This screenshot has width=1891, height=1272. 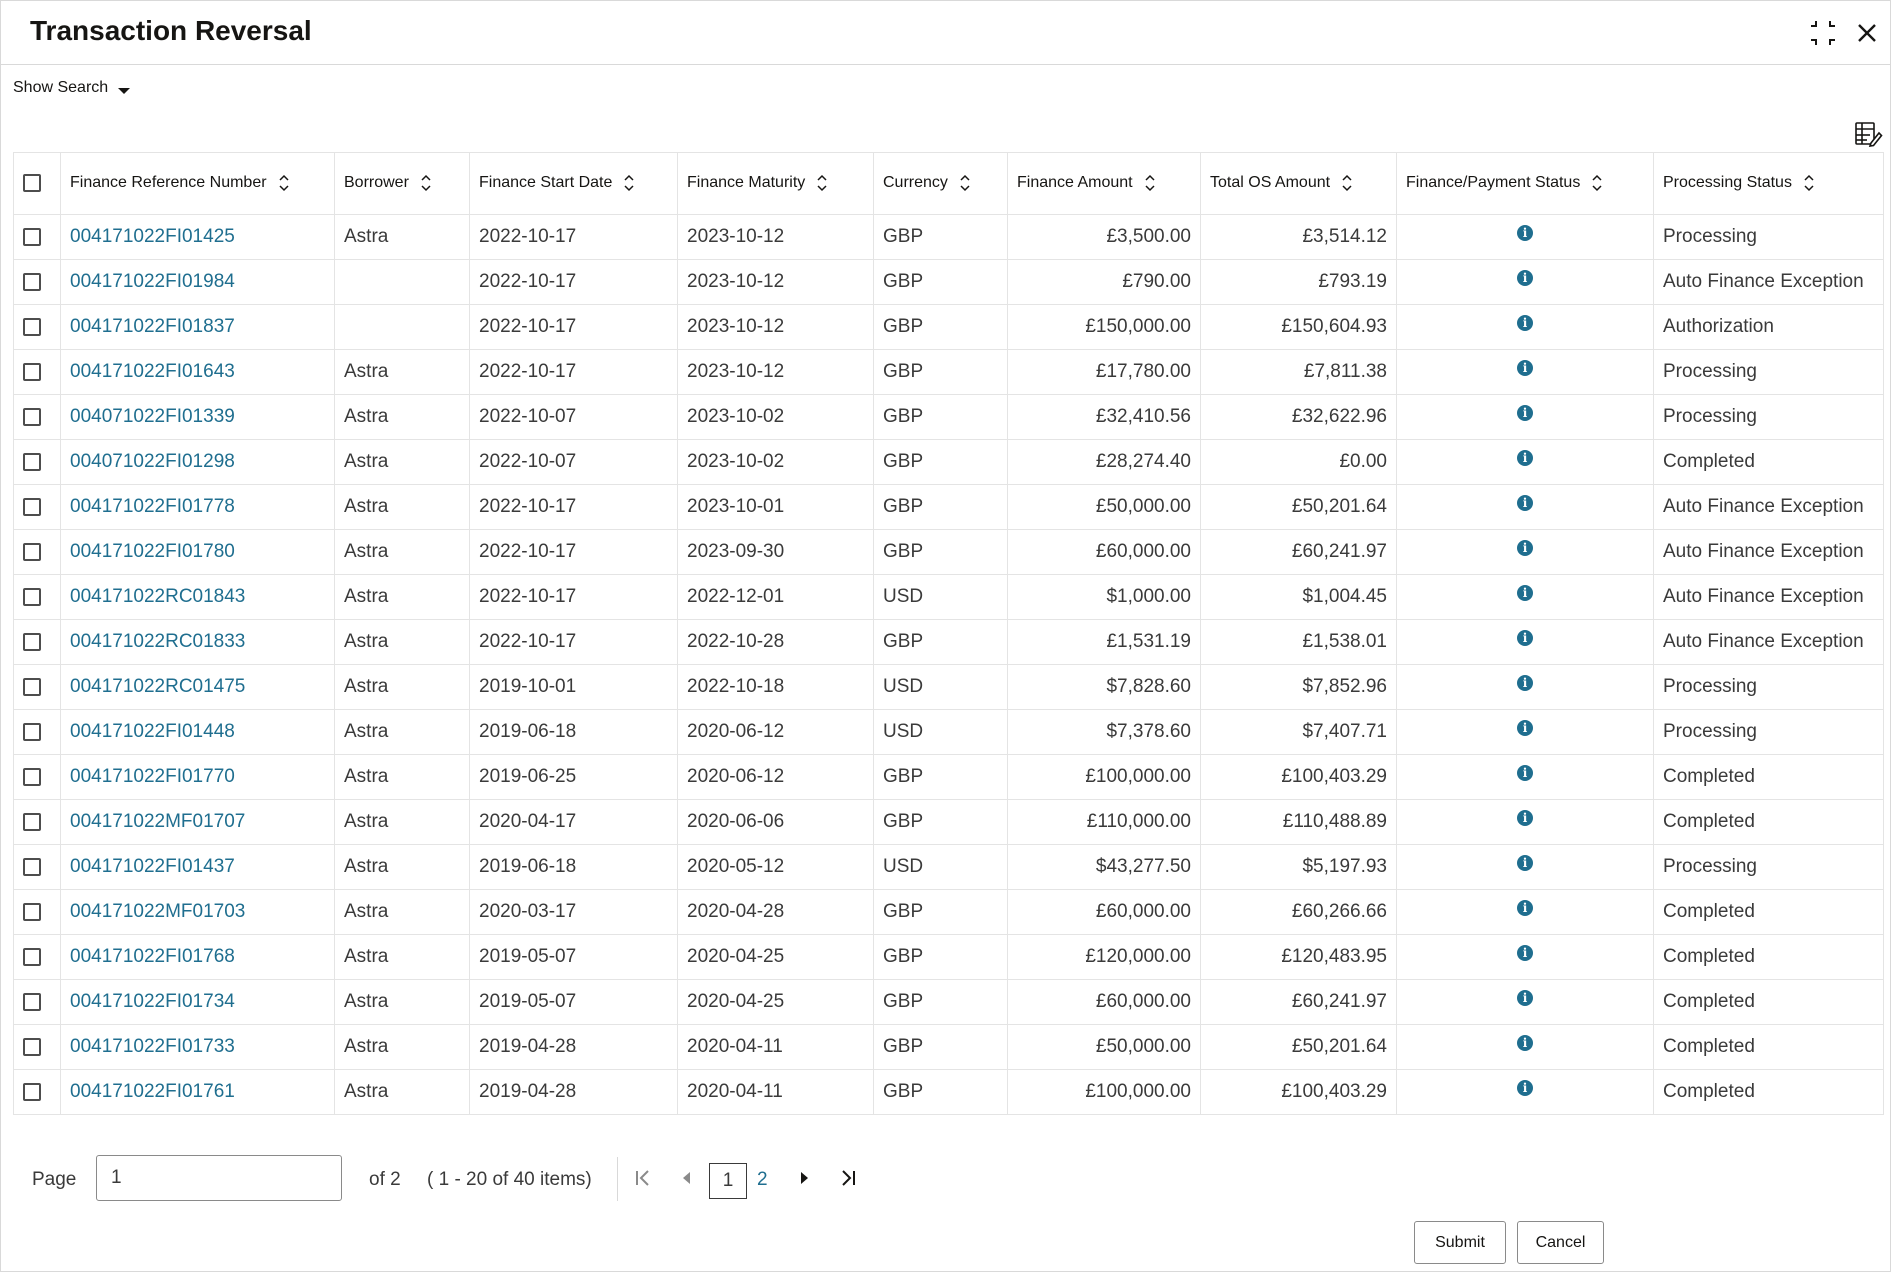 I want to click on grid-settings-icon, so click(x=1868, y=134).